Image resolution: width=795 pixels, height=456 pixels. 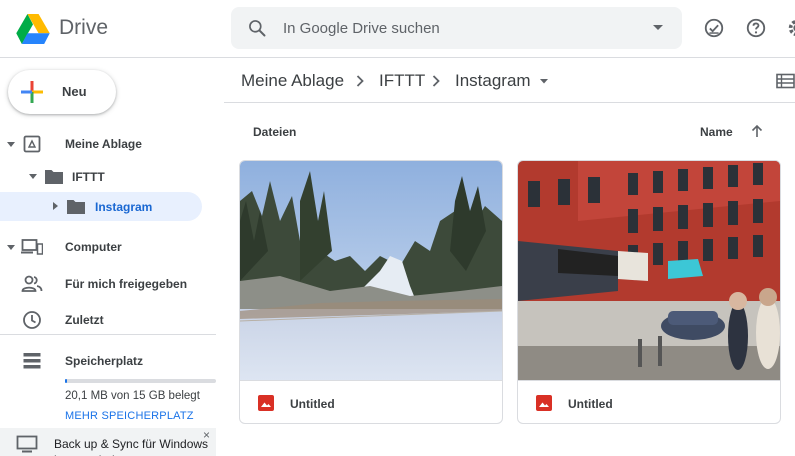 I want to click on search-bar, so click(x=456, y=28).